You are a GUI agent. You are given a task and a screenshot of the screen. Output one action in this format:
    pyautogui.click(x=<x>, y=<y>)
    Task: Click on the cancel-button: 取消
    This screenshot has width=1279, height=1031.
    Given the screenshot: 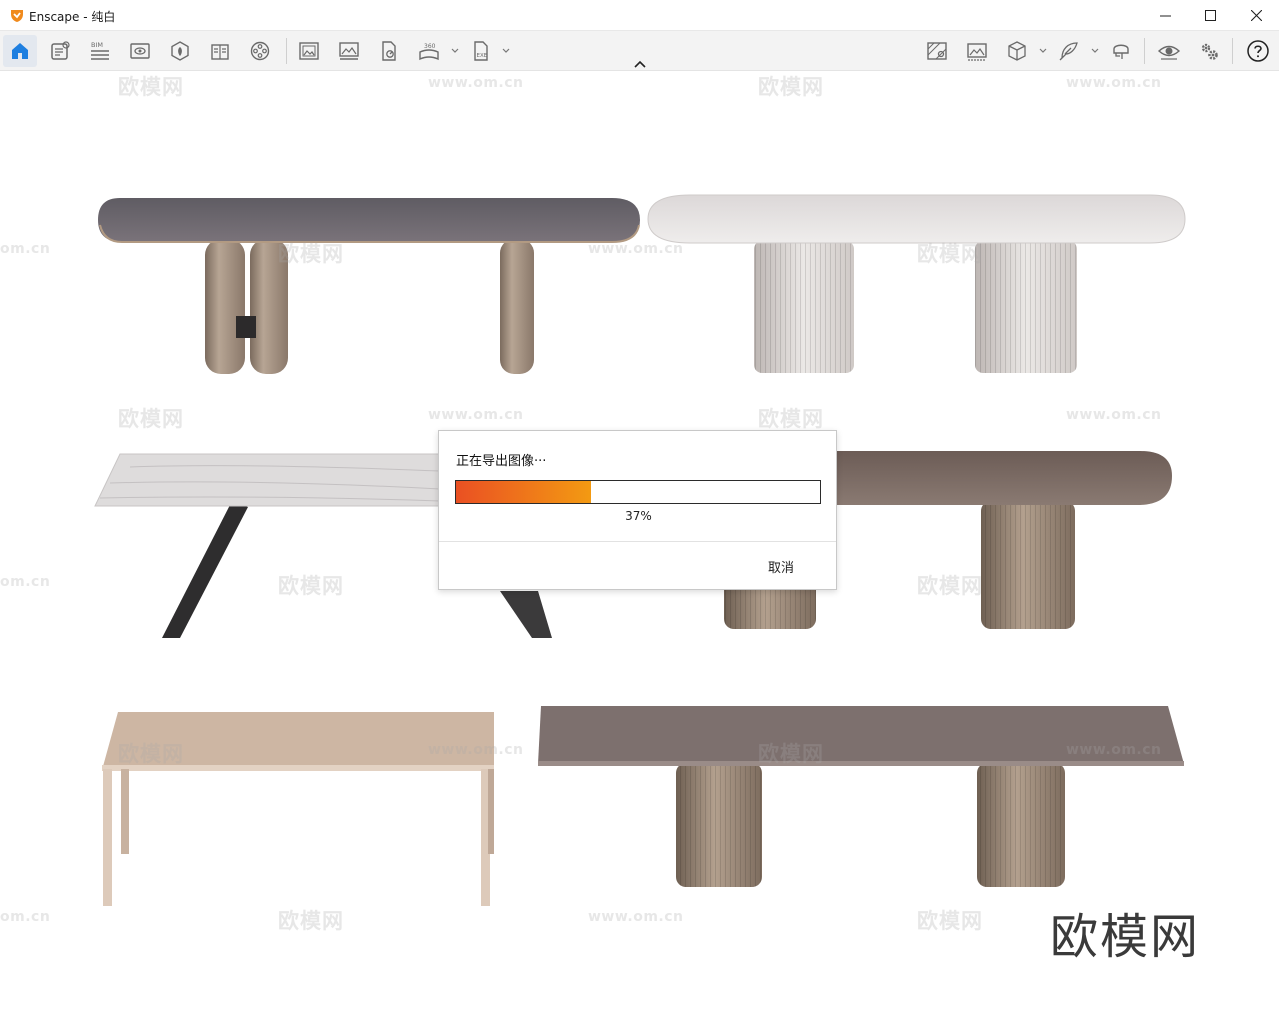 What is the action you would take?
    pyautogui.click(x=781, y=566)
    